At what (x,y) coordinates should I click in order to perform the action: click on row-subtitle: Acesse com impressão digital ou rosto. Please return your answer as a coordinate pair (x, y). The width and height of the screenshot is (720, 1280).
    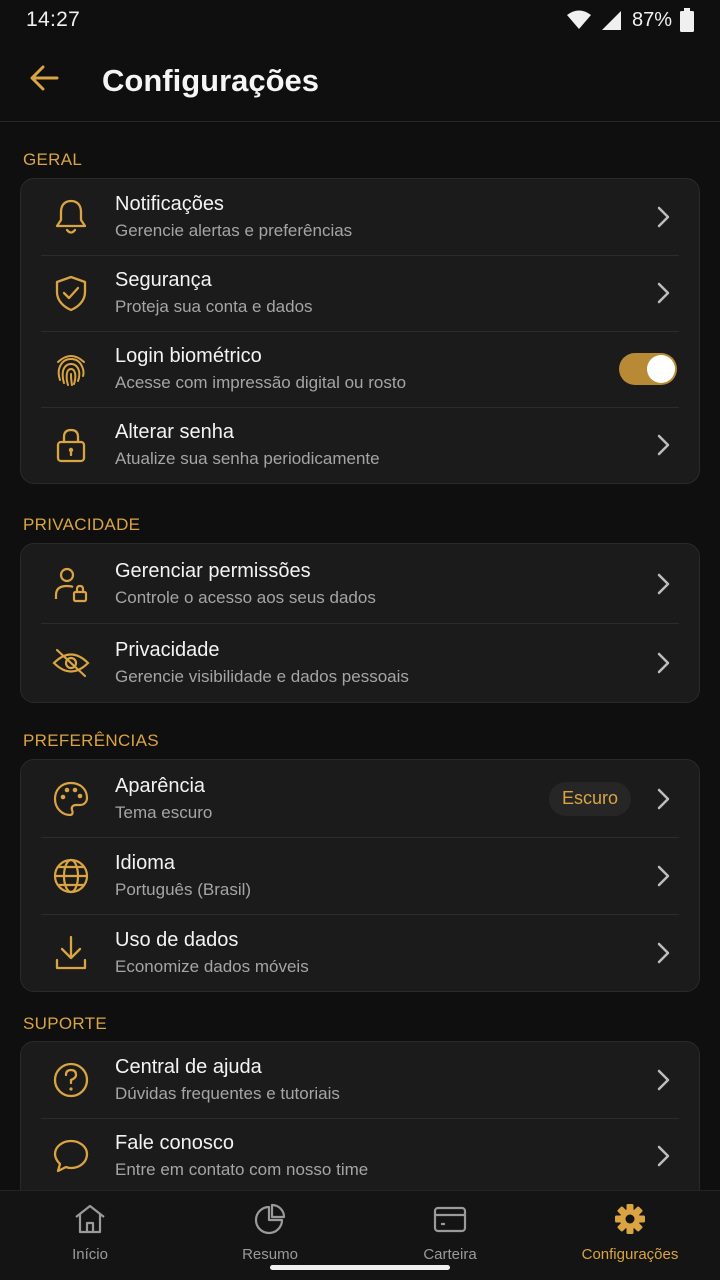
    Looking at the image, I should click on (261, 382).